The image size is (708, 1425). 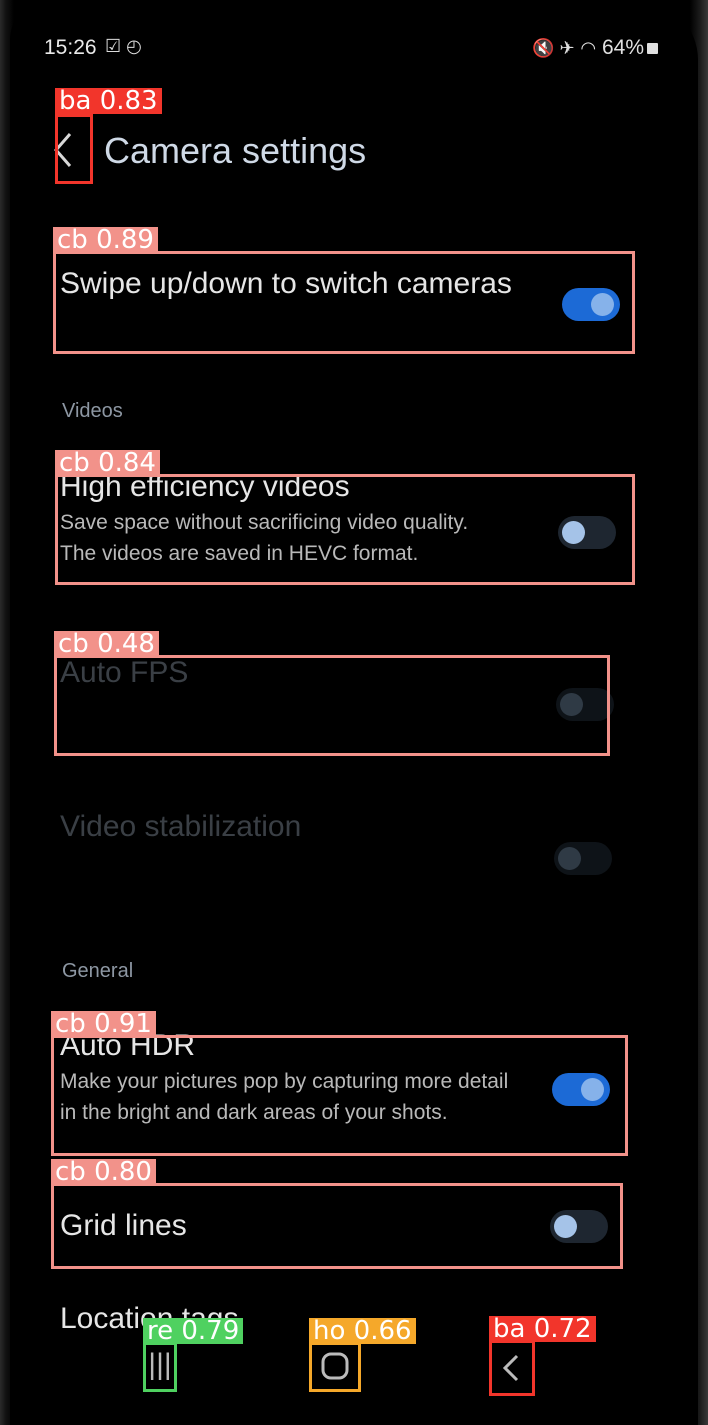 What do you see at coordinates (362, 1331) in the screenshot?
I see `detection-label: ho 0.66` at bounding box center [362, 1331].